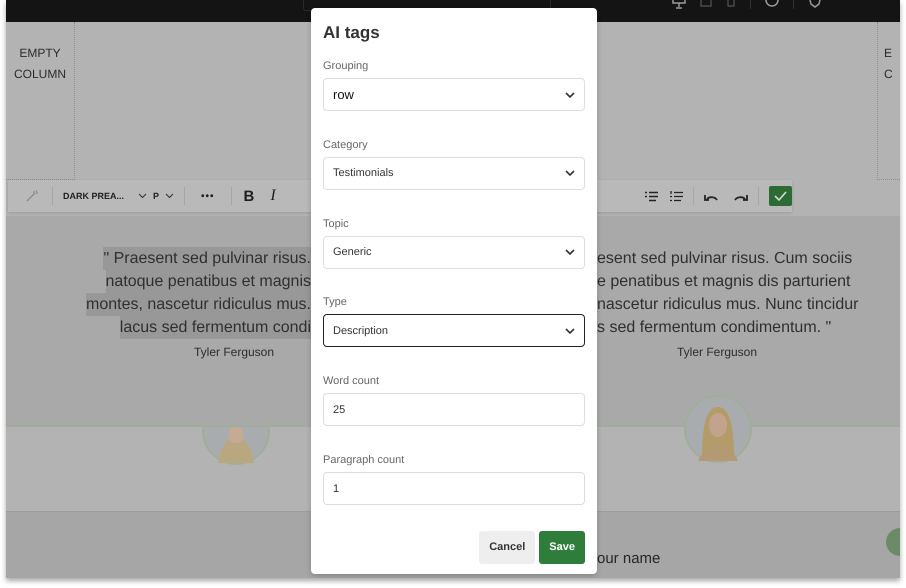 Image resolution: width=906 pixels, height=588 pixels. What do you see at coordinates (679, 5) in the screenshot?
I see `monitor-icon` at bounding box center [679, 5].